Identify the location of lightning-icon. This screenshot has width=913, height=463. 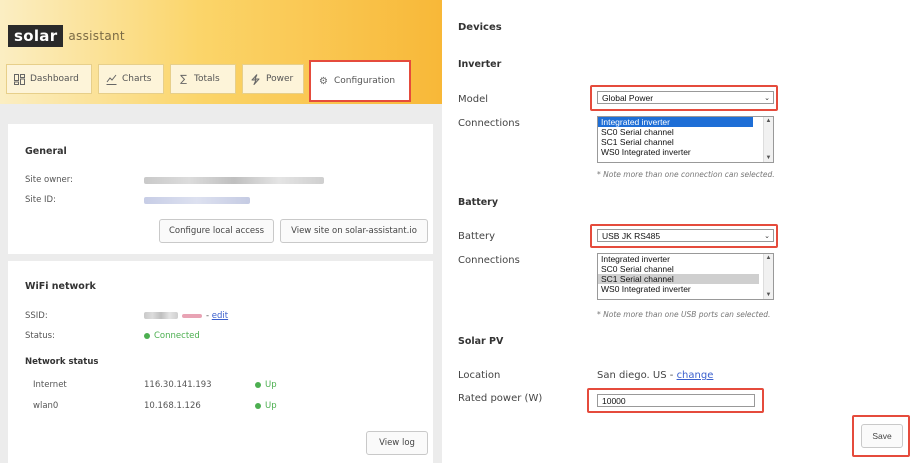
(255, 79).